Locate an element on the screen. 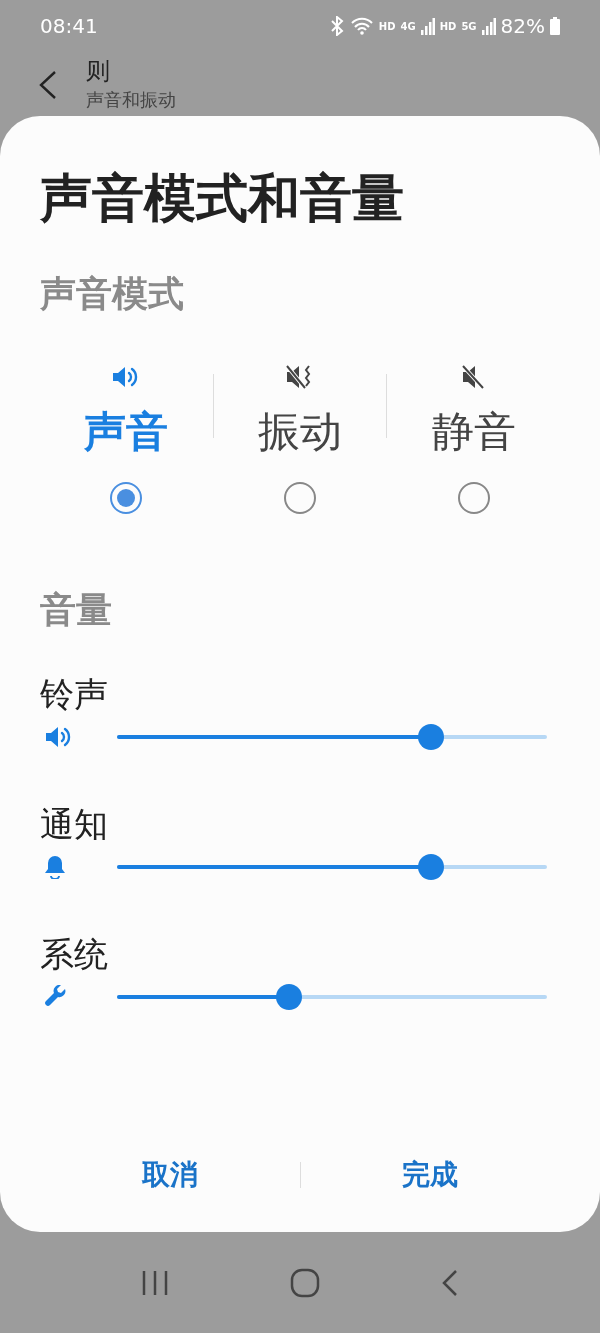 The height and width of the screenshot is (1333, 600). battery-icon is located at coordinates (555, 26).